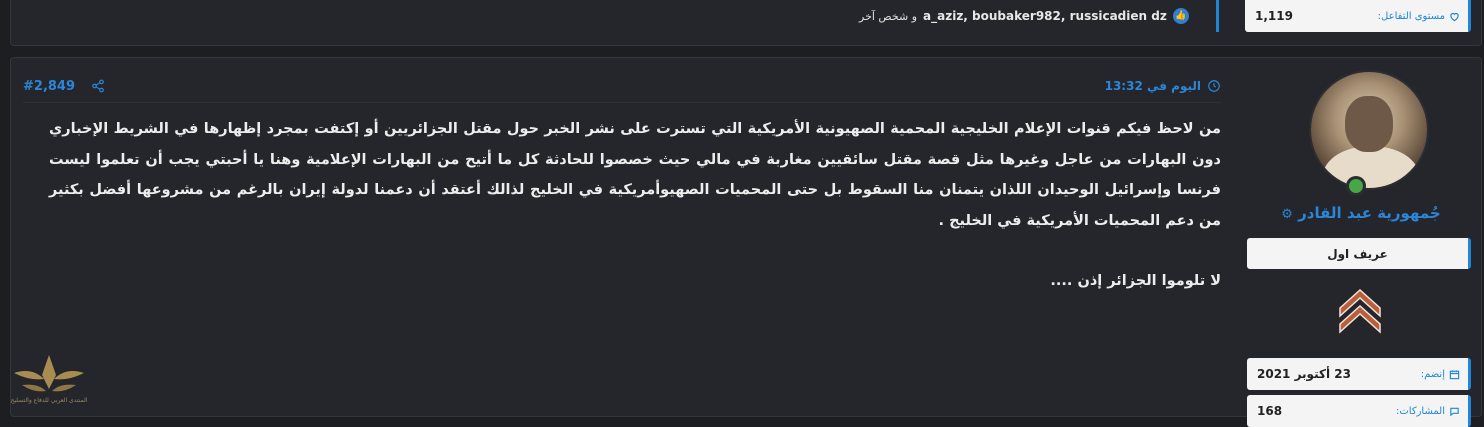 The image size is (1484, 427). What do you see at coordinates (1454, 16) in the screenshot?
I see `heart-icon` at bounding box center [1454, 16].